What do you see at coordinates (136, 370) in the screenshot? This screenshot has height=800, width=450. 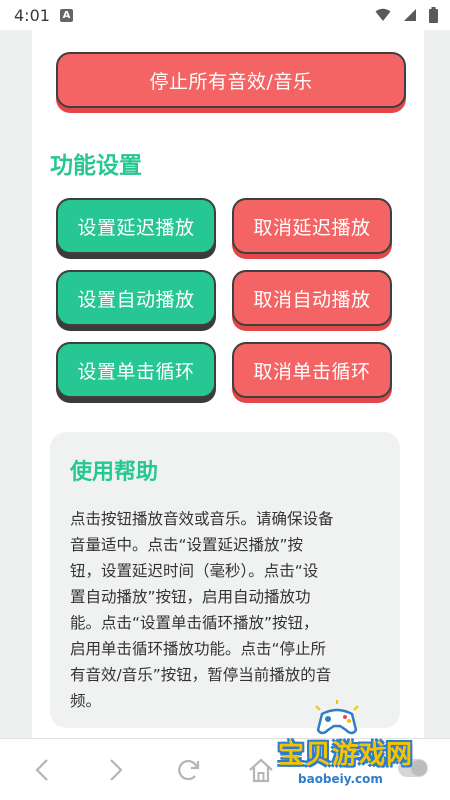 I see `set-click-loop-button: 设置单击循环` at bounding box center [136, 370].